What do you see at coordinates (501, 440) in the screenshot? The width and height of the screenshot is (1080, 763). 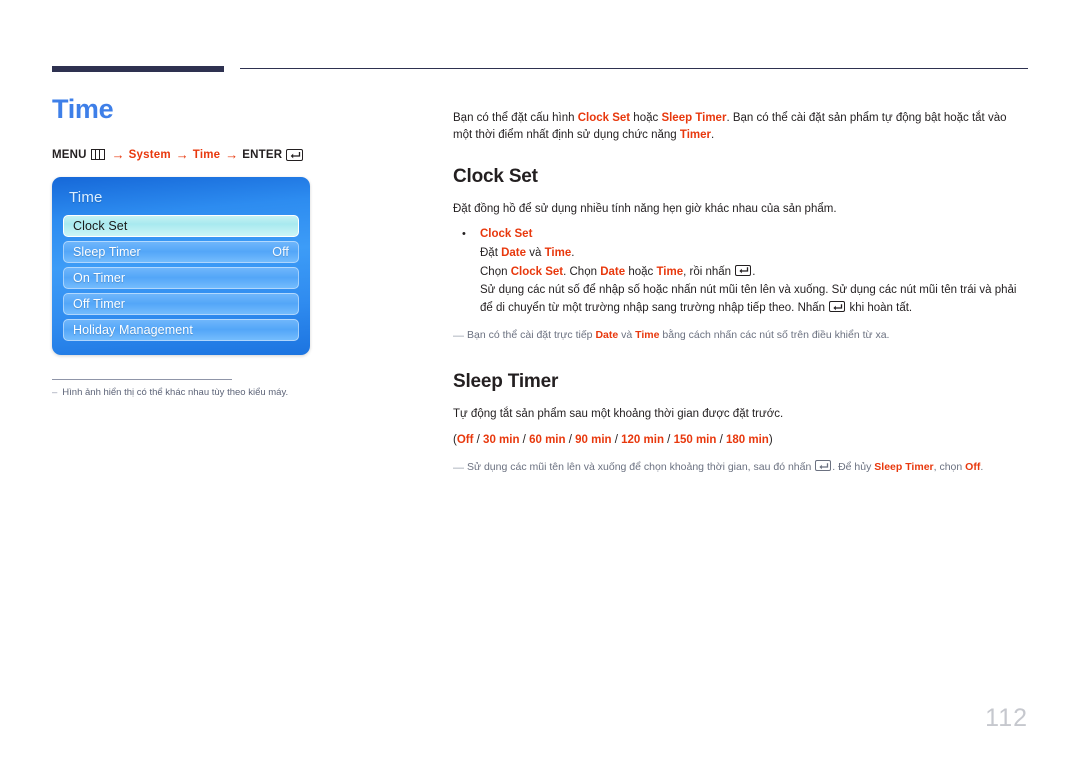 I see `option-30-min: 30 min` at bounding box center [501, 440].